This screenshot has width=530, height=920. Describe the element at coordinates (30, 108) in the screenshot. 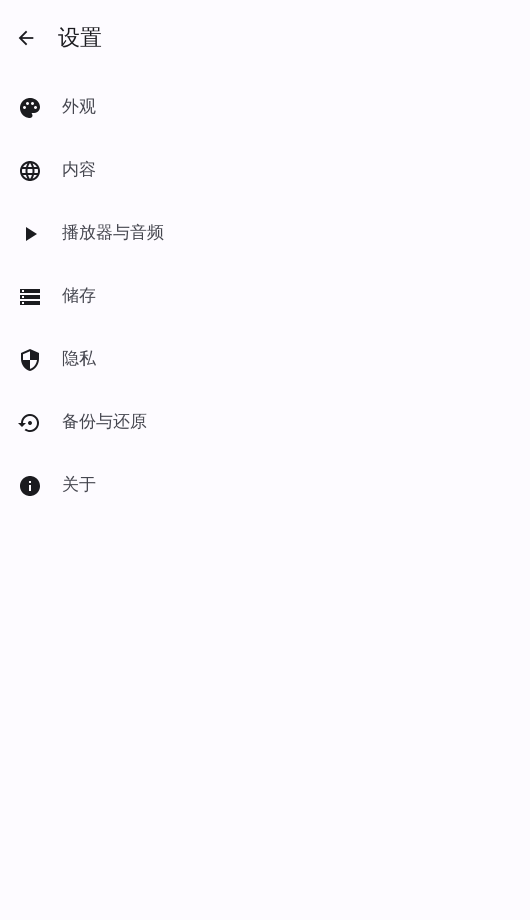

I see `palette-icon` at that location.